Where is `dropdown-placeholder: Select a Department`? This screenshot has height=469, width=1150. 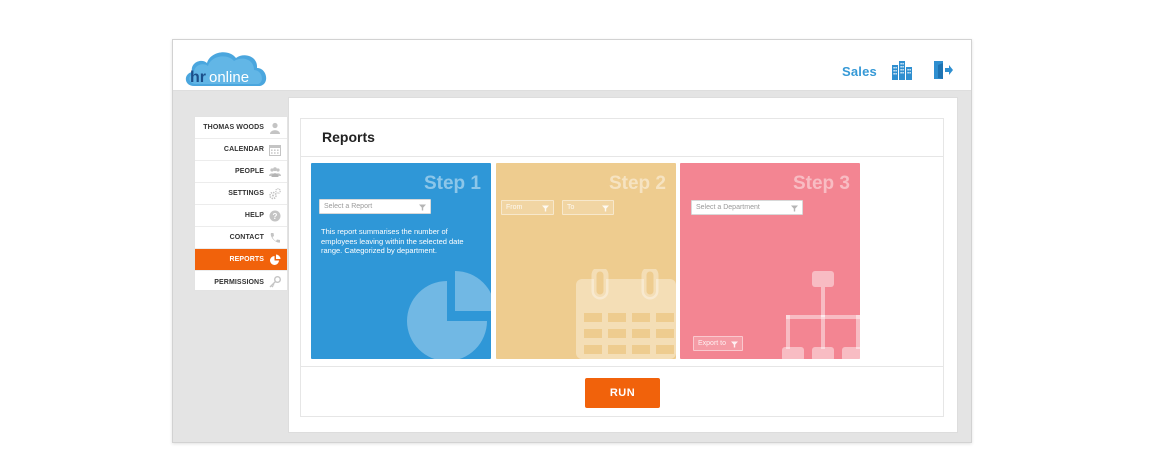 dropdown-placeholder: Select a Department is located at coordinates (728, 207).